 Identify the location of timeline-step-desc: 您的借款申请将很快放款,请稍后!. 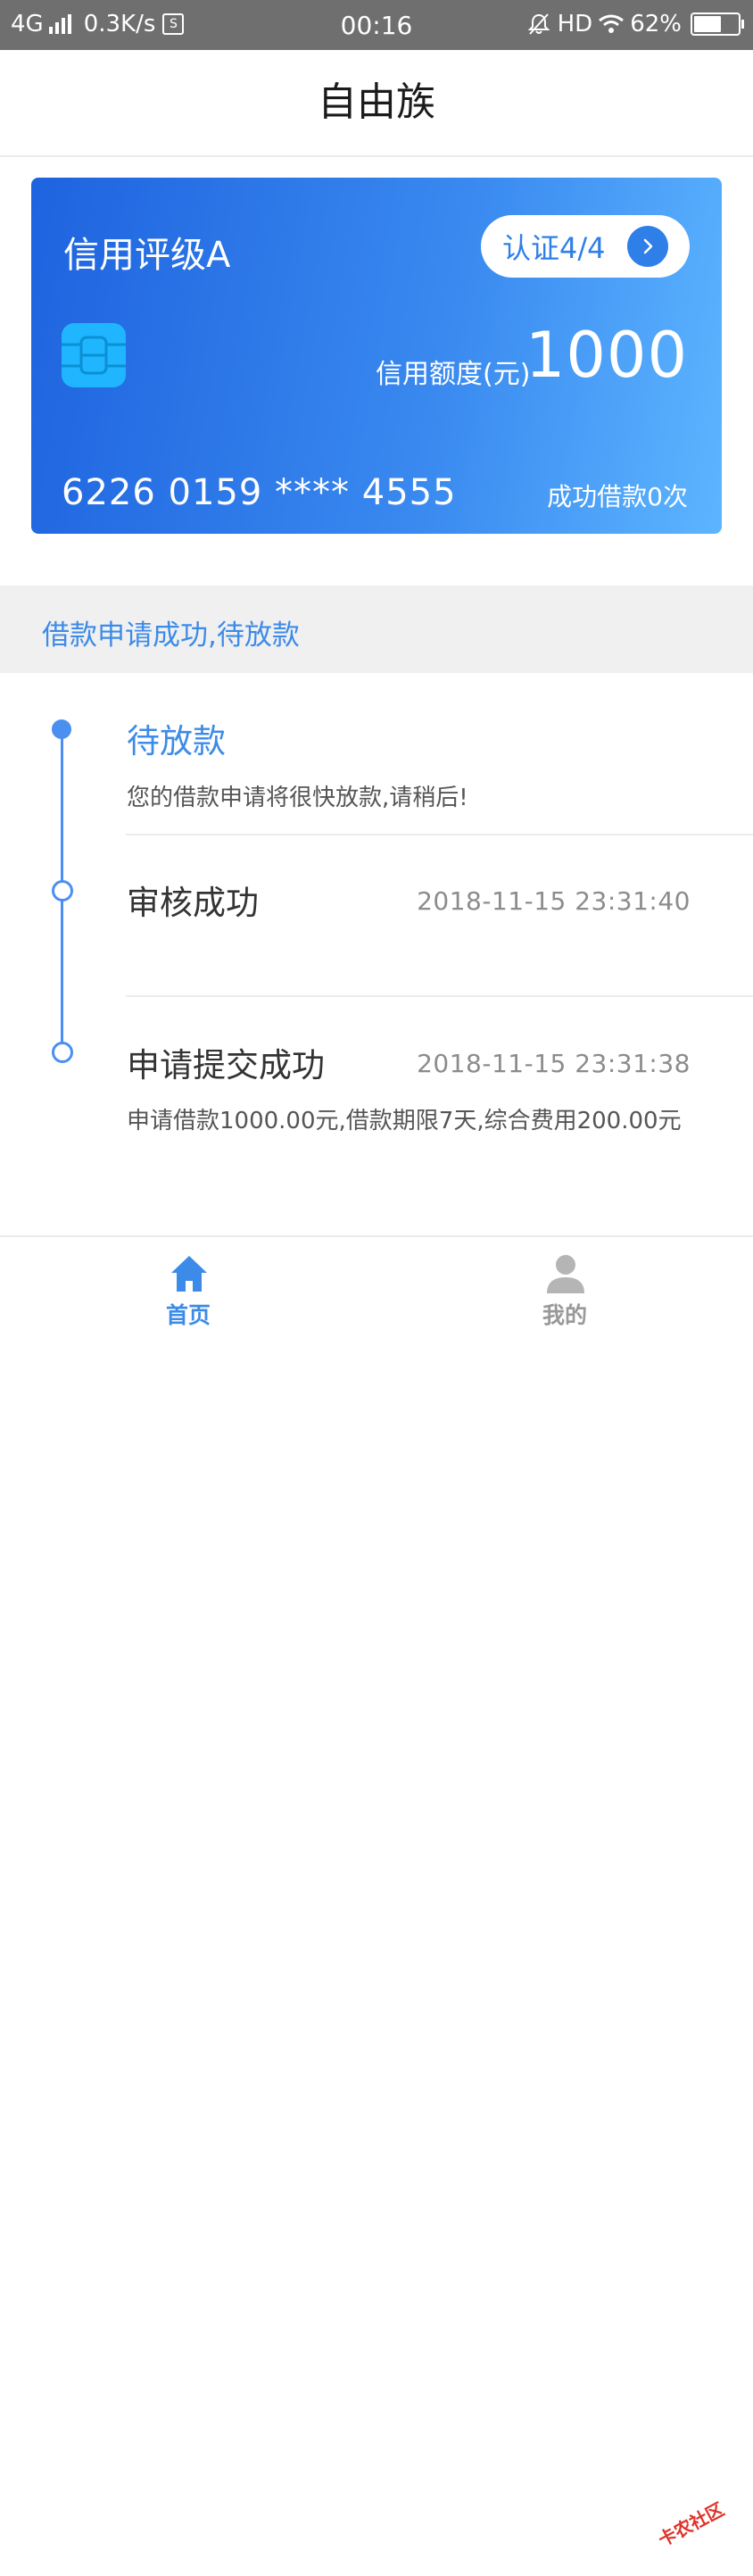
(297, 798).